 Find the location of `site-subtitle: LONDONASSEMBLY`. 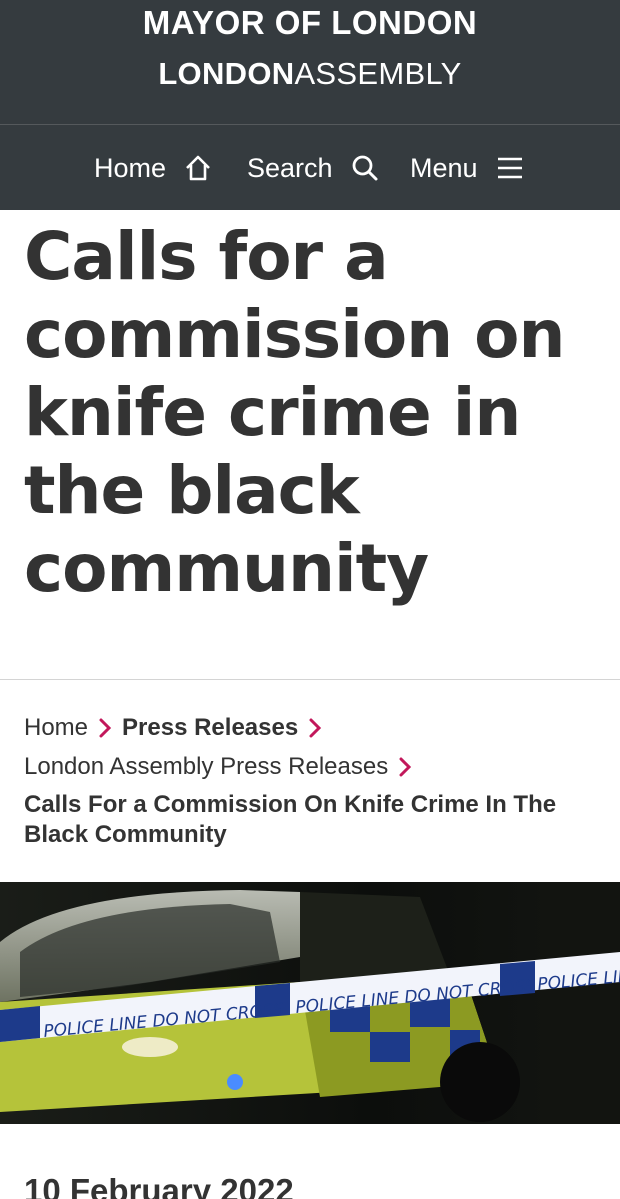

site-subtitle: LONDONASSEMBLY is located at coordinates (310, 74).